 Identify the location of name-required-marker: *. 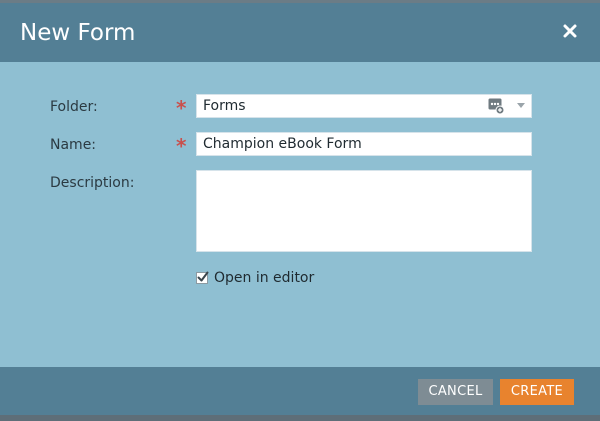
(181, 146).